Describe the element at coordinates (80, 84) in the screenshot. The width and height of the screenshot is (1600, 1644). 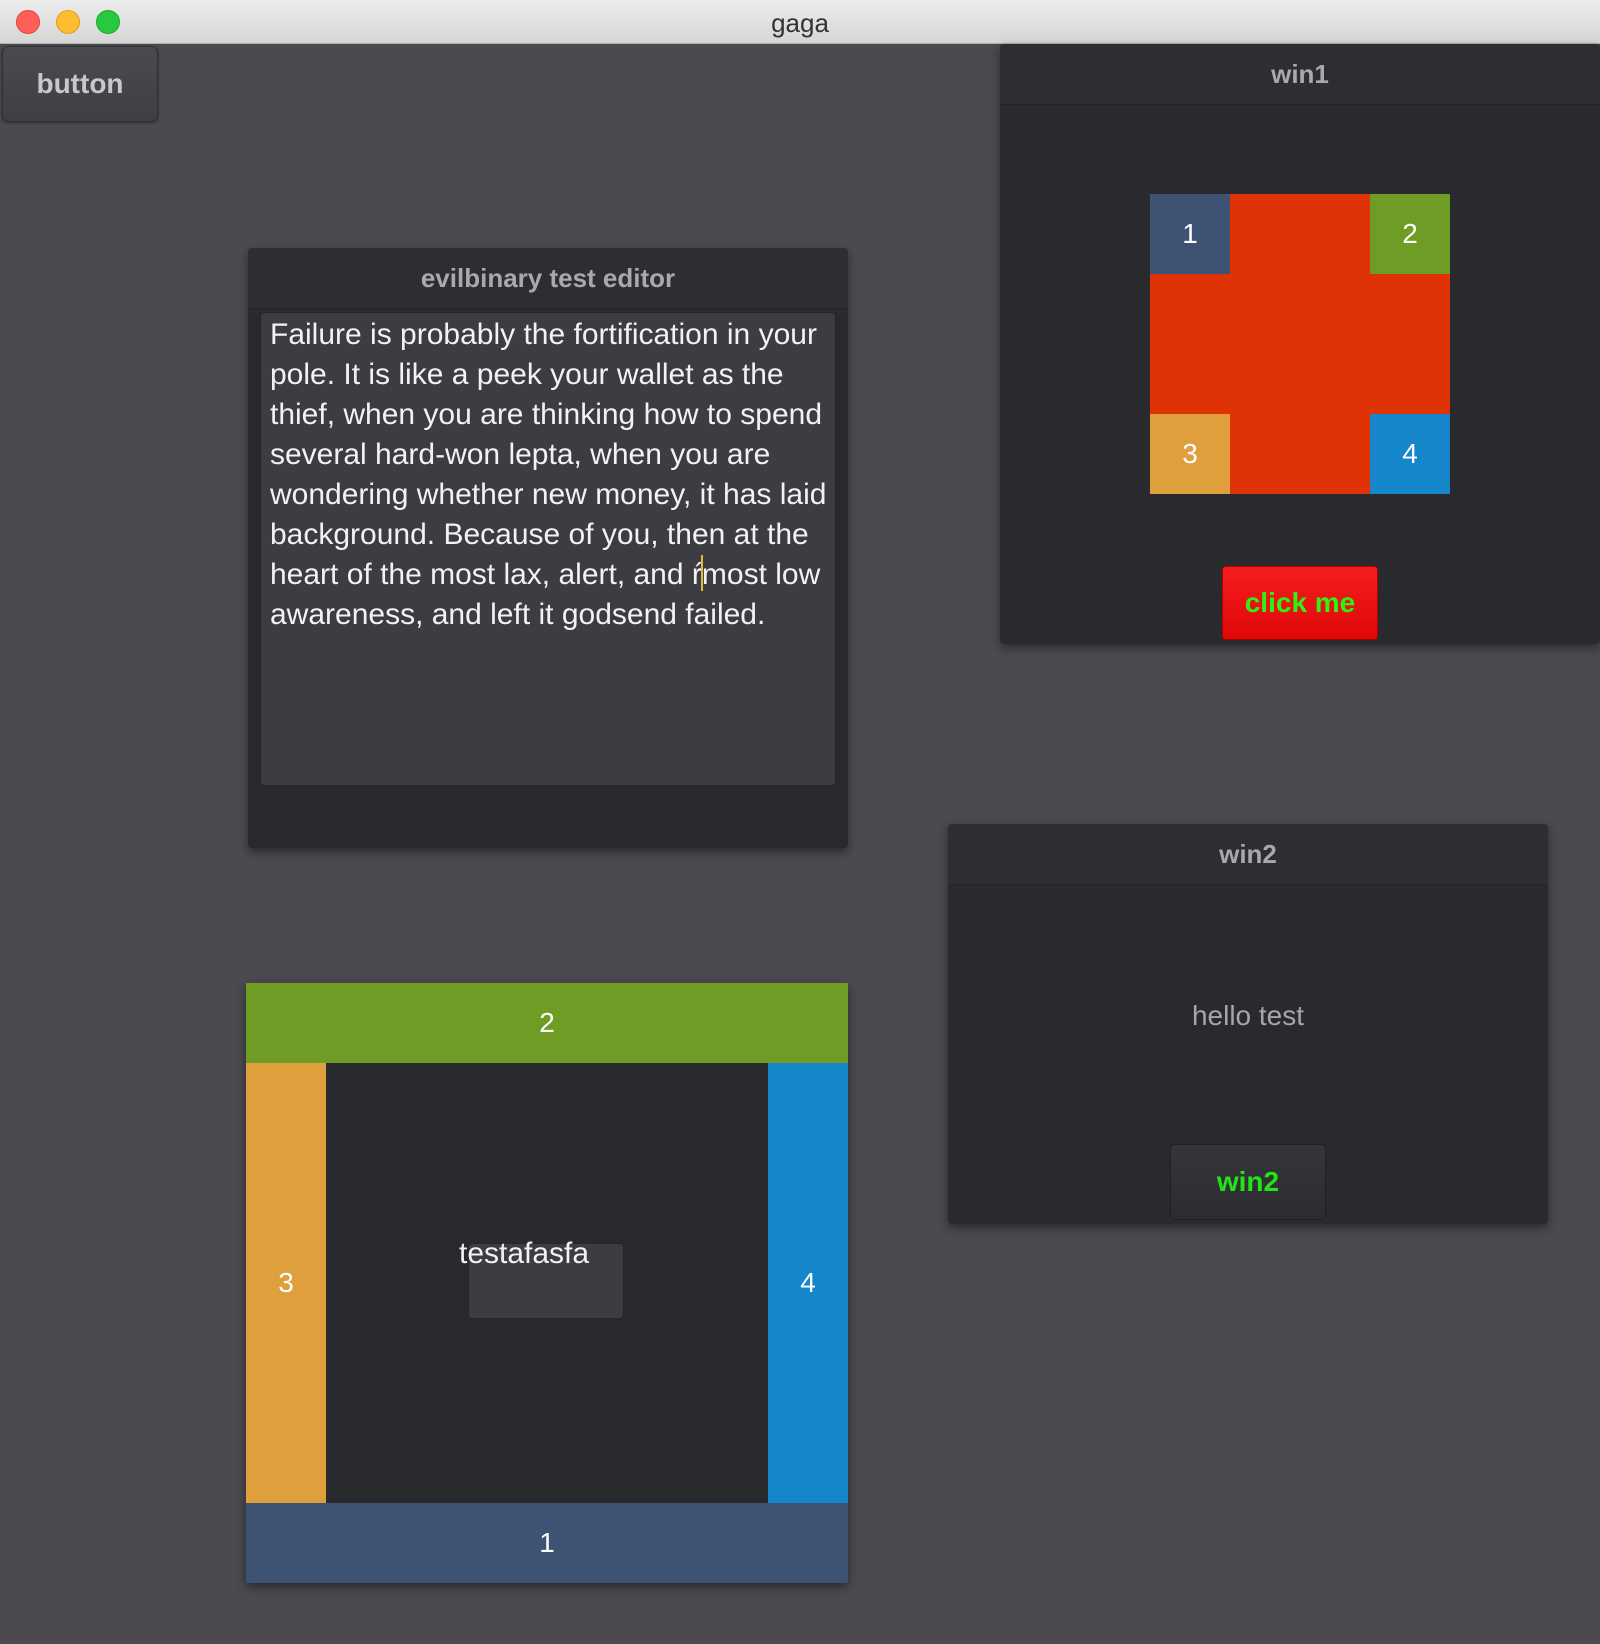
I see `top-left-button: button` at that location.